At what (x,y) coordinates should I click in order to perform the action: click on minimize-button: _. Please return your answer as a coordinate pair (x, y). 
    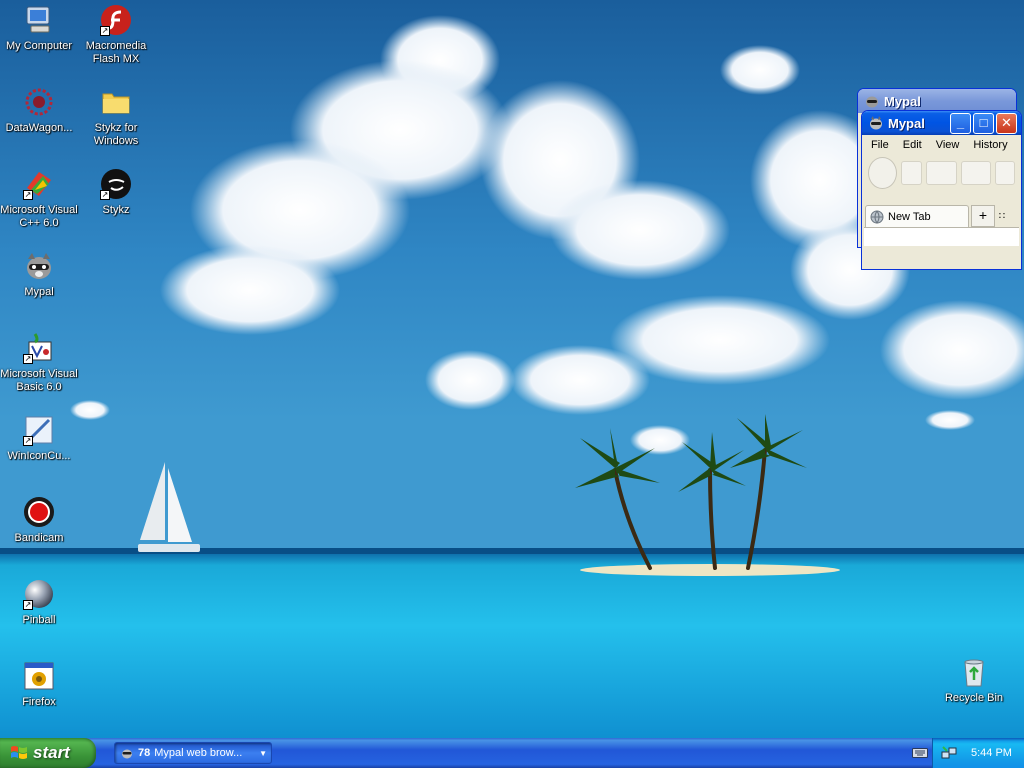
    Looking at the image, I should click on (960, 123).